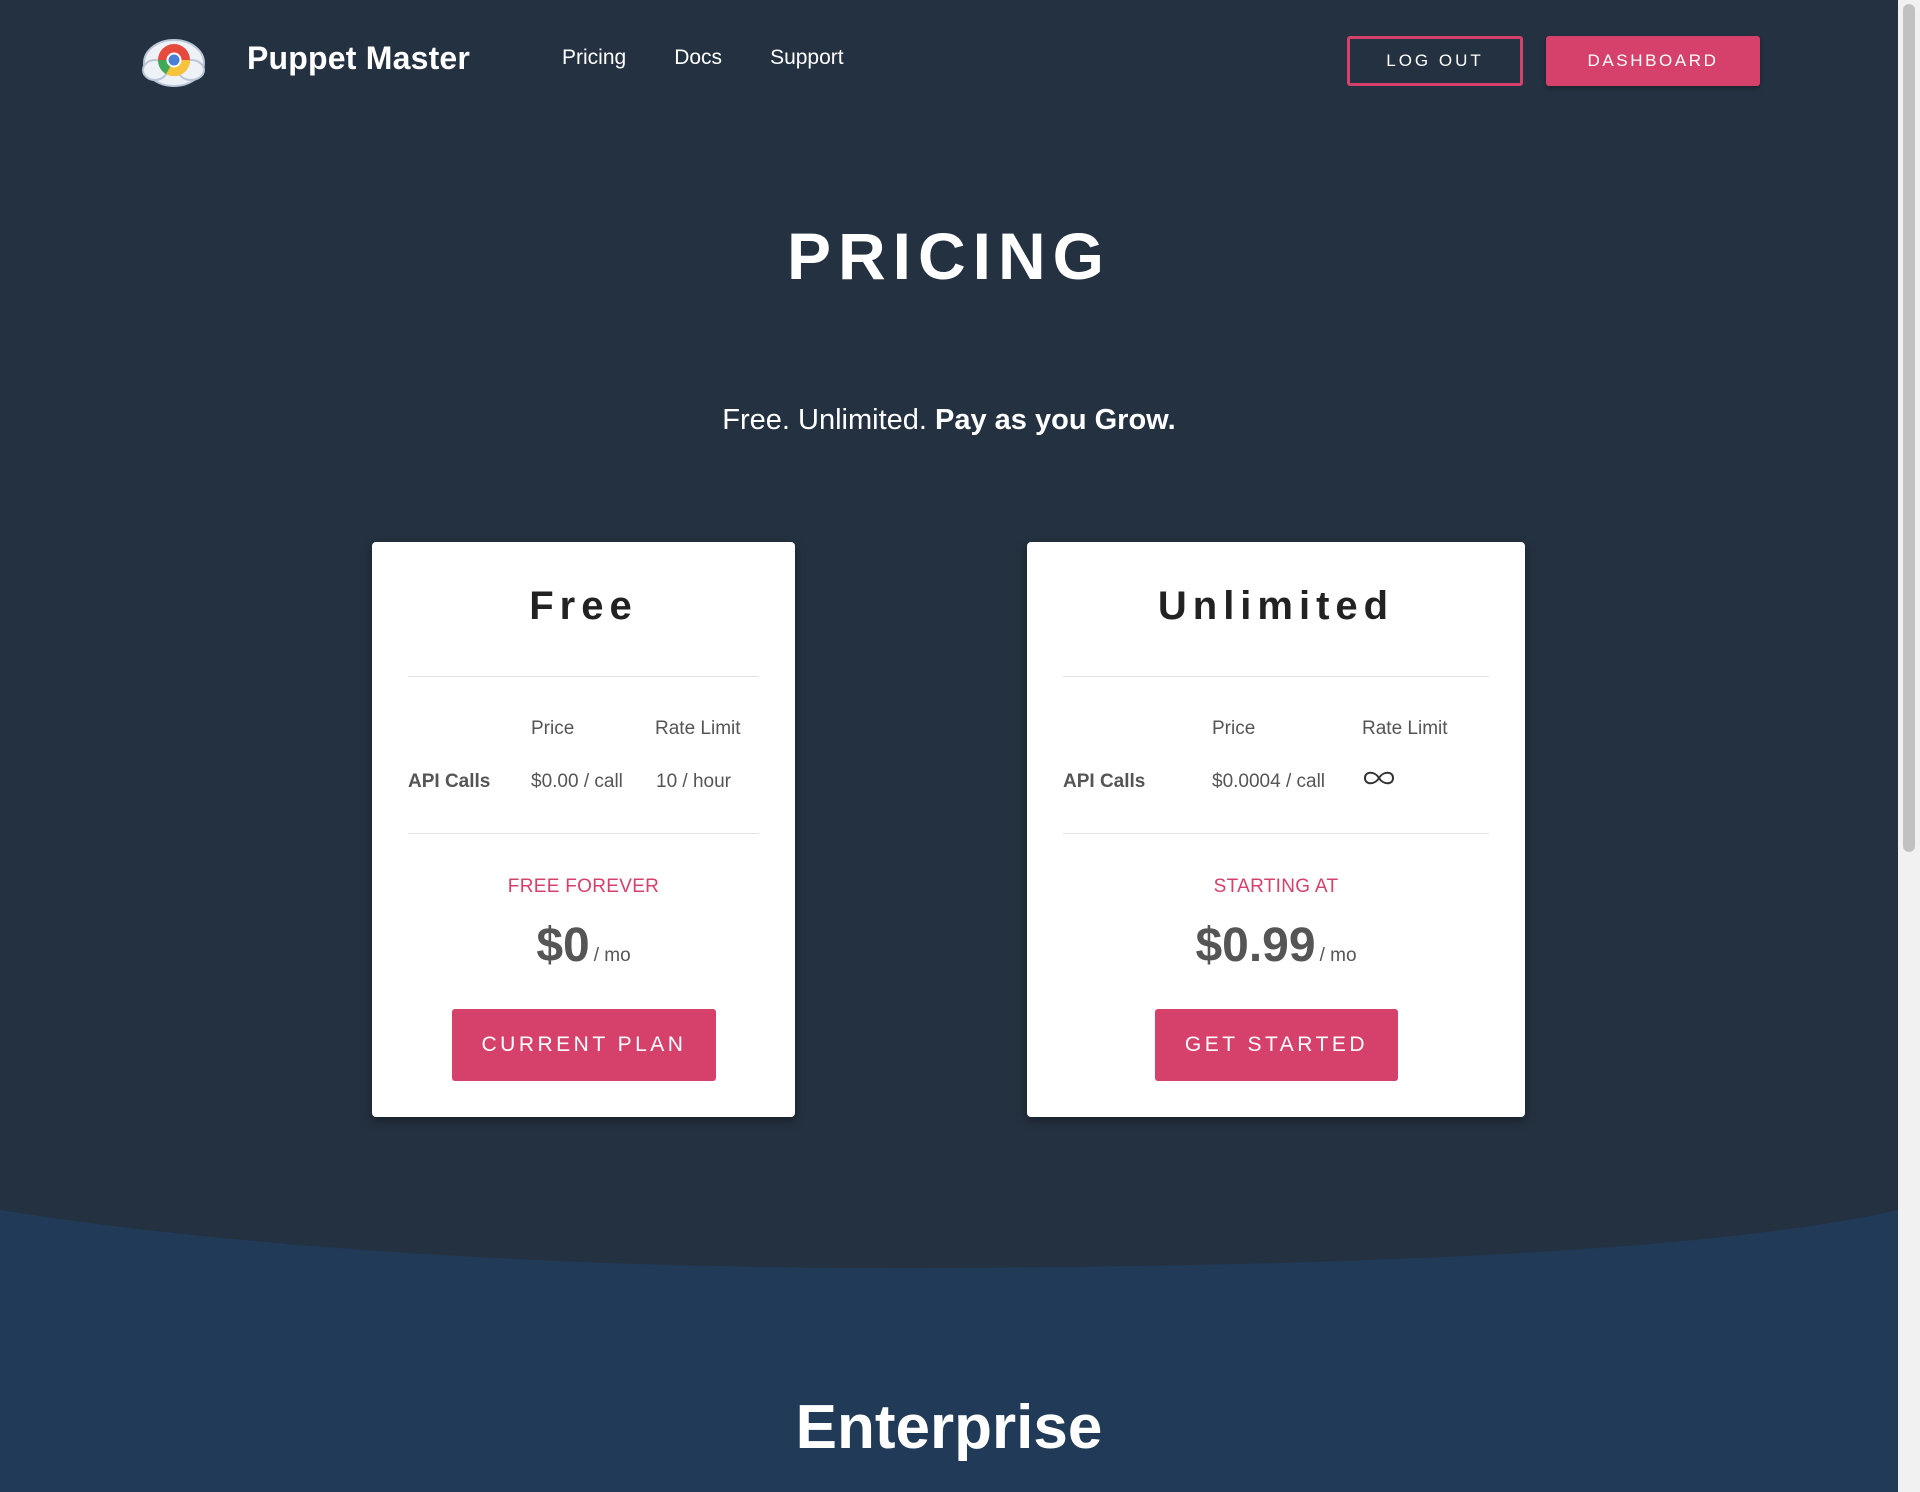 The width and height of the screenshot is (1920, 1492). What do you see at coordinates (1435, 61) in the screenshot?
I see `logout-button: LOG OUT` at bounding box center [1435, 61].